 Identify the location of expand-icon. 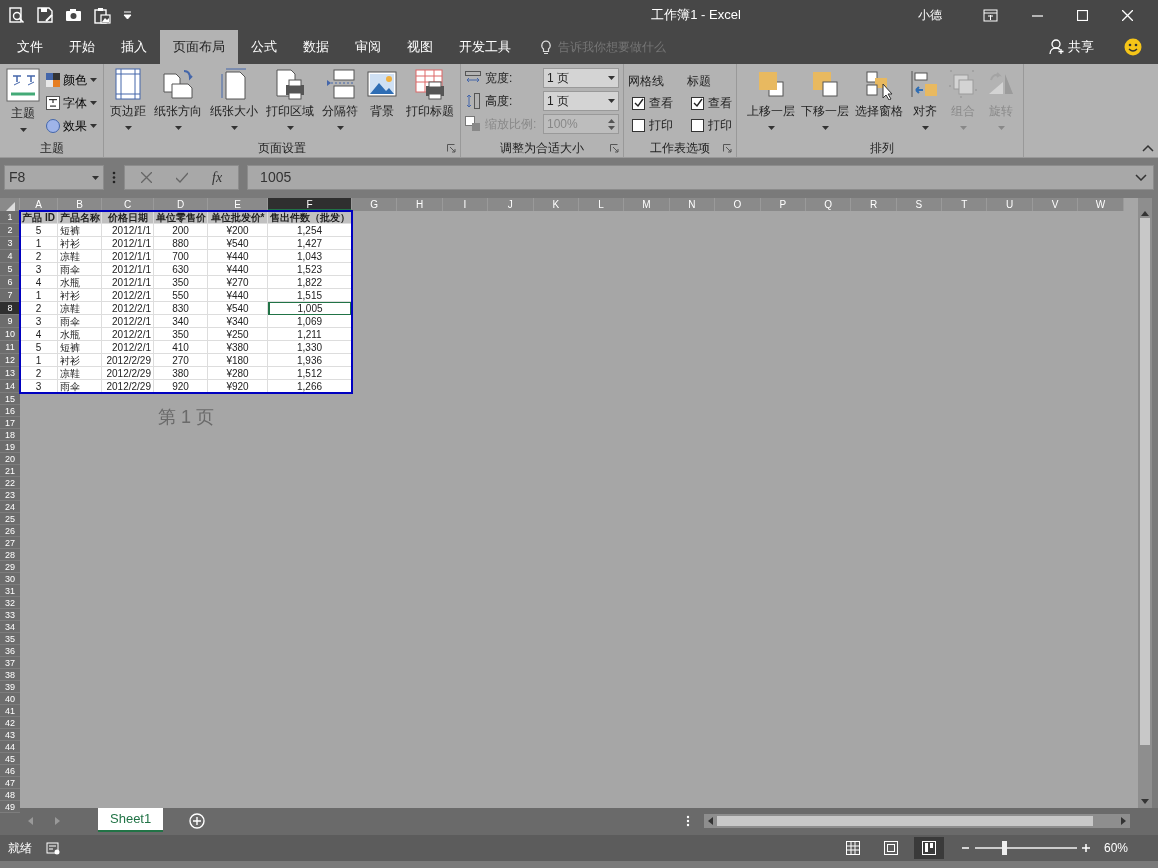
(1141, 177).